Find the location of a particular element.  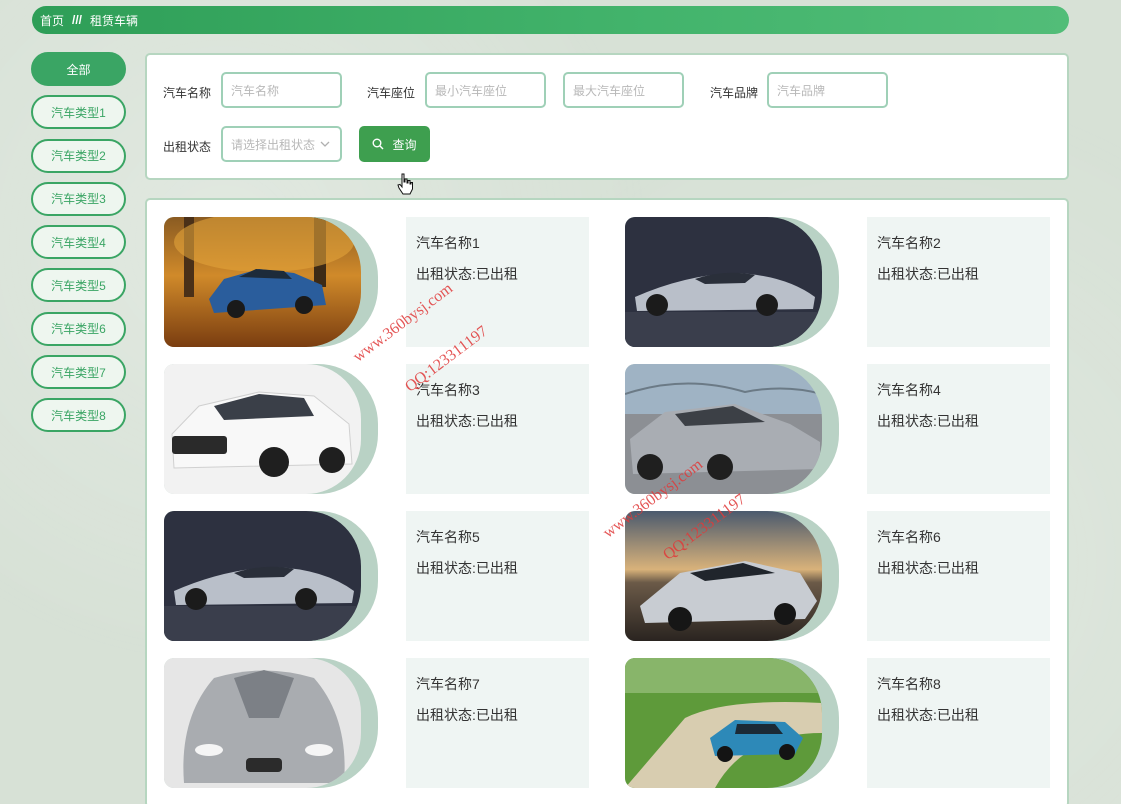

category-type5-button: 汽车类型5 is located at coordinates (78, 285).